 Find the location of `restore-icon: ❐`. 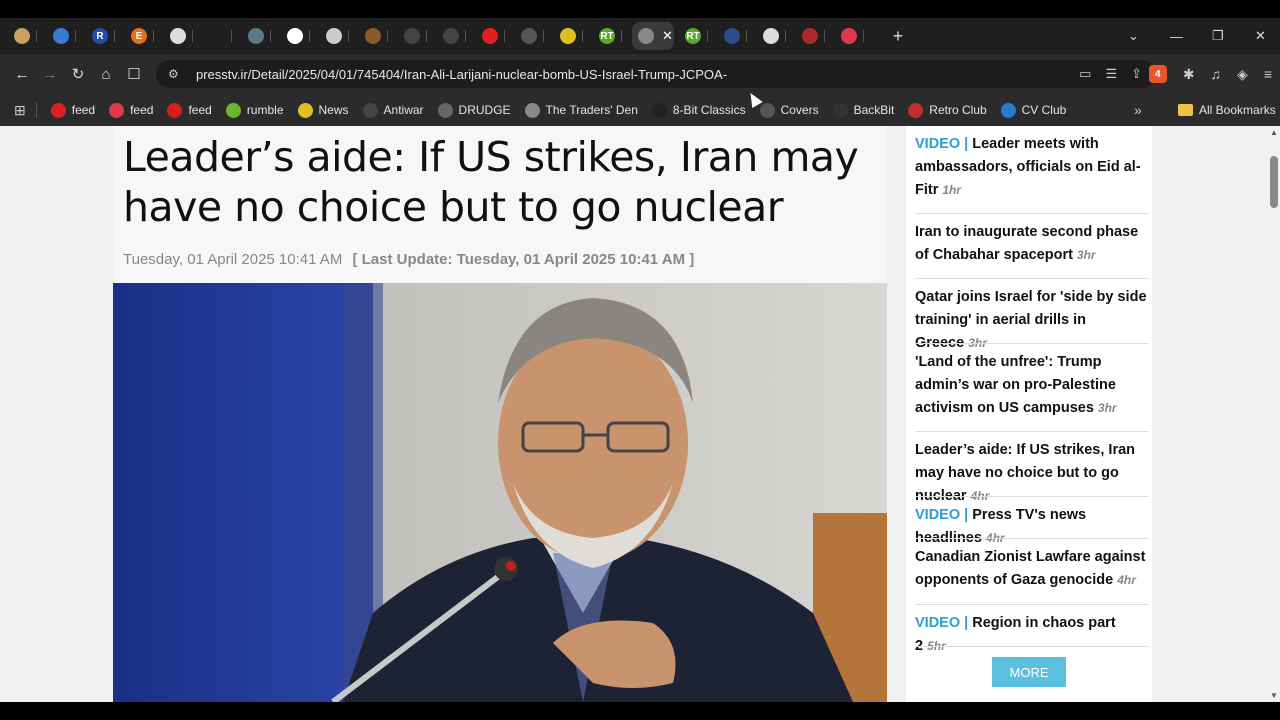

restore-icon: ❐ is located at coordinates (1218, 36).